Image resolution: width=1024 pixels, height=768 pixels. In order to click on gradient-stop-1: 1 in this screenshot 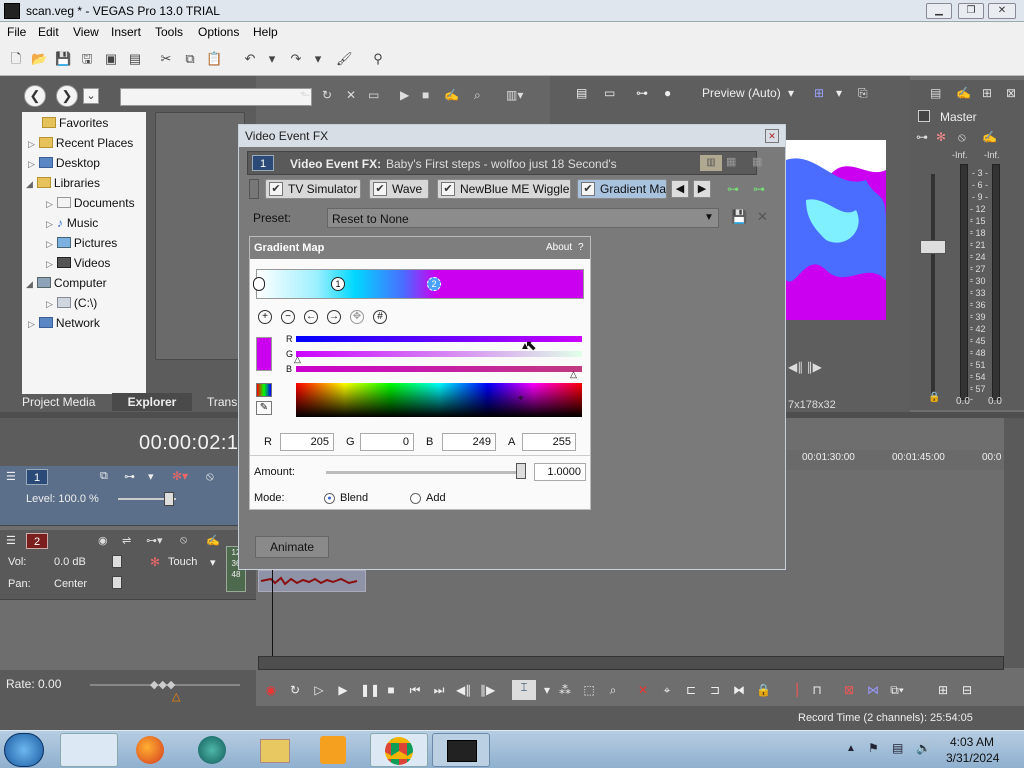, I will do `click(338, 284)`.